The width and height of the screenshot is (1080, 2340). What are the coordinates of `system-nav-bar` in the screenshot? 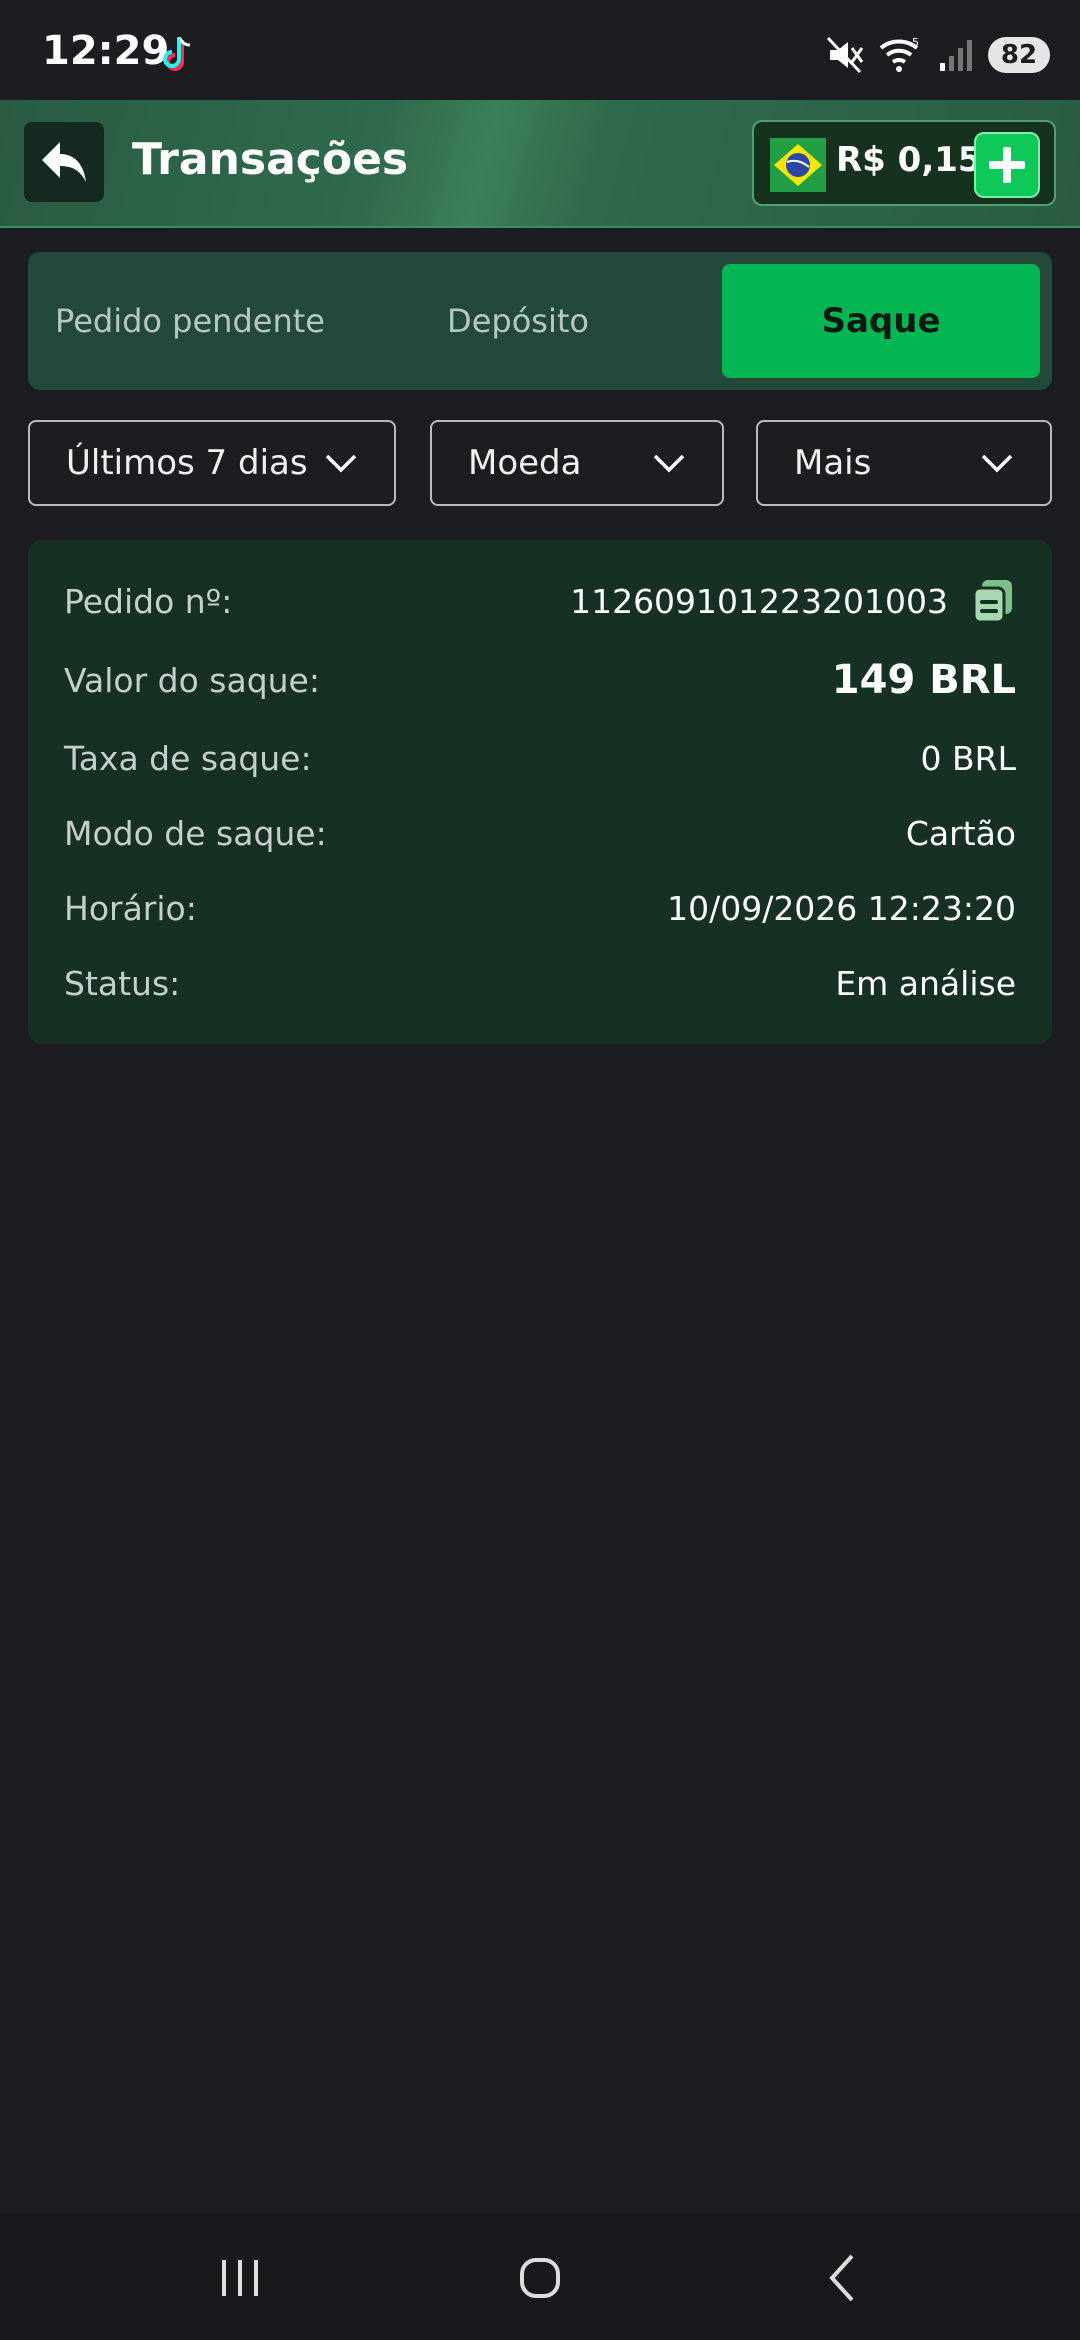 It's located at (540, 2277).